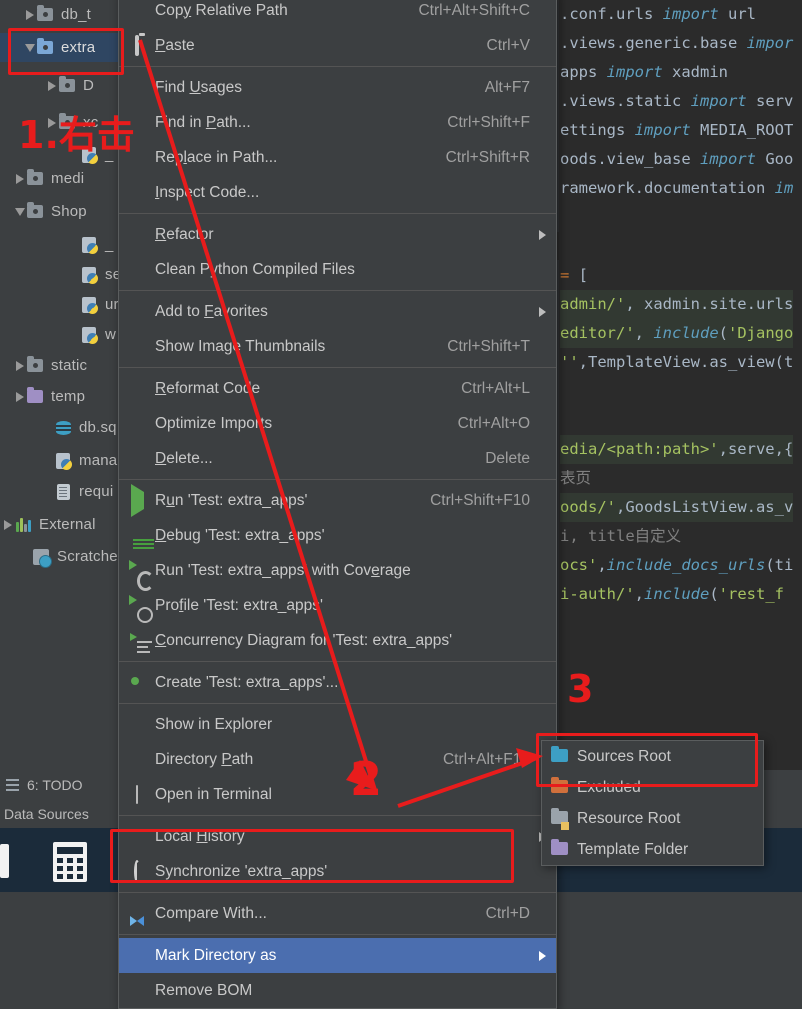  Describe the element at coordinates (337, 45) in the screenshot. I see `menu-item: Paste Ctrl+V` at that location.